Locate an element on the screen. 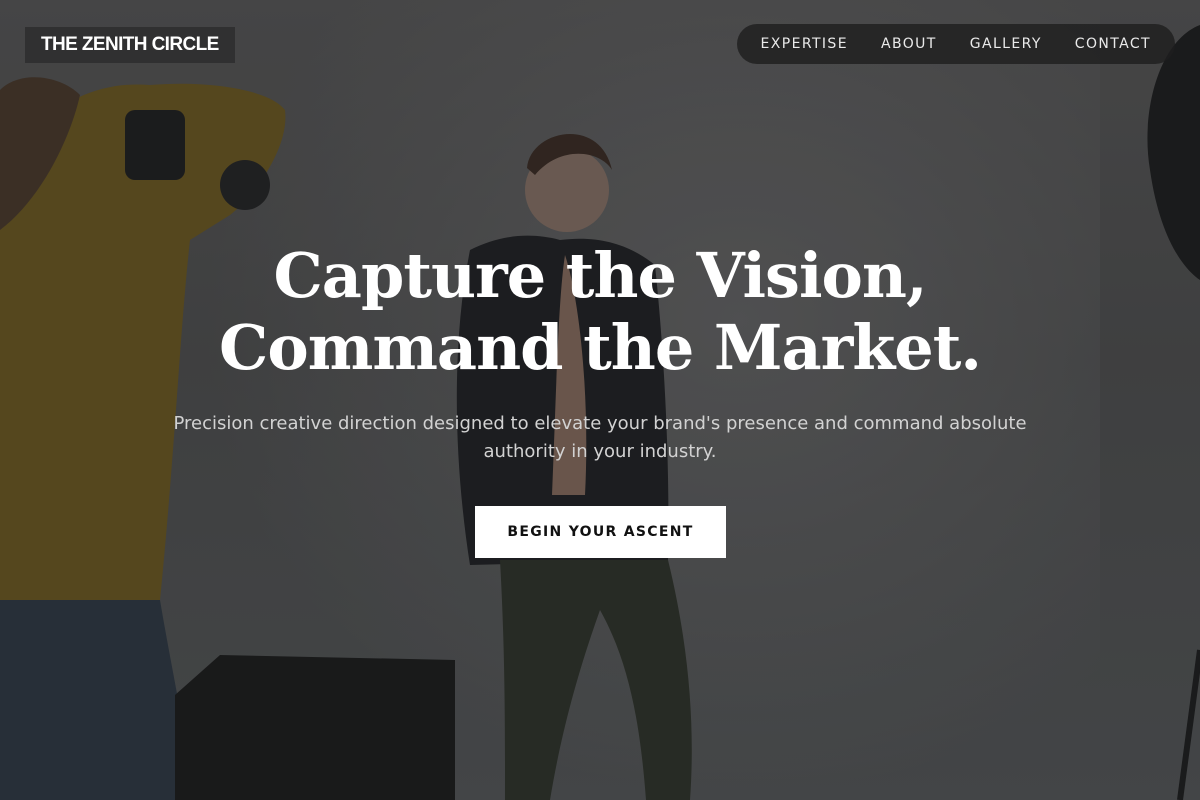 Image resolution: width=1200 pixels, height=800 pixels. begin-your-ascent-button: BEGIN YOUR ASCENT is located at coordinates (600, 532).